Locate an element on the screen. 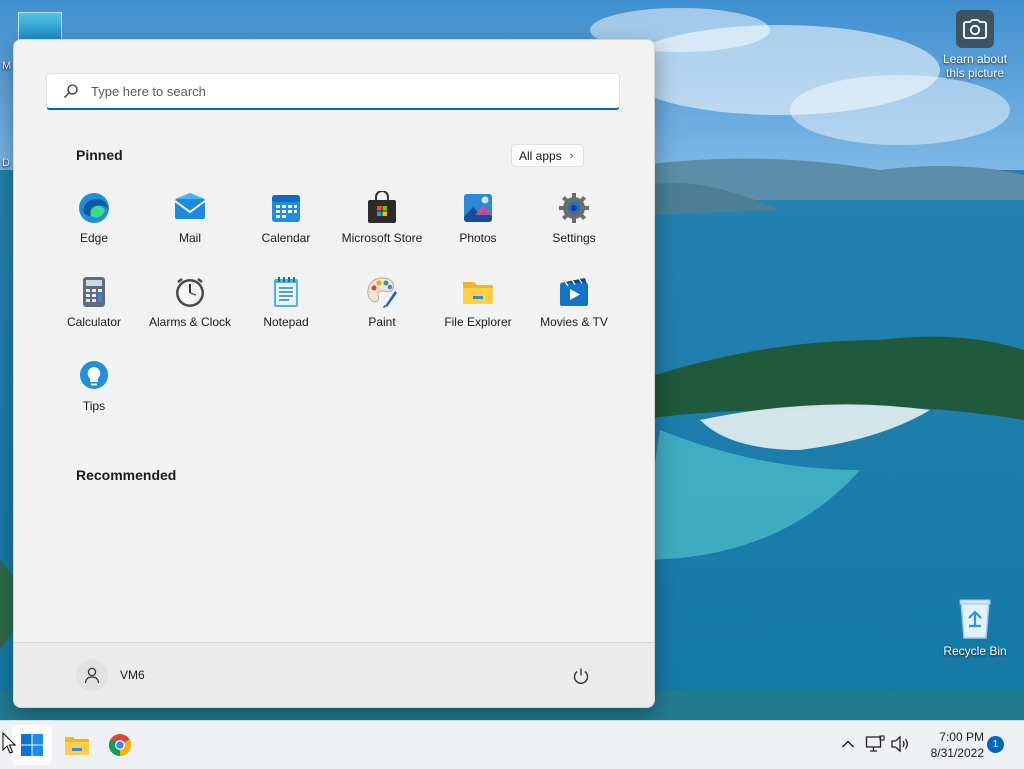  user-avatar-icon is located at coordinates (92, 675).